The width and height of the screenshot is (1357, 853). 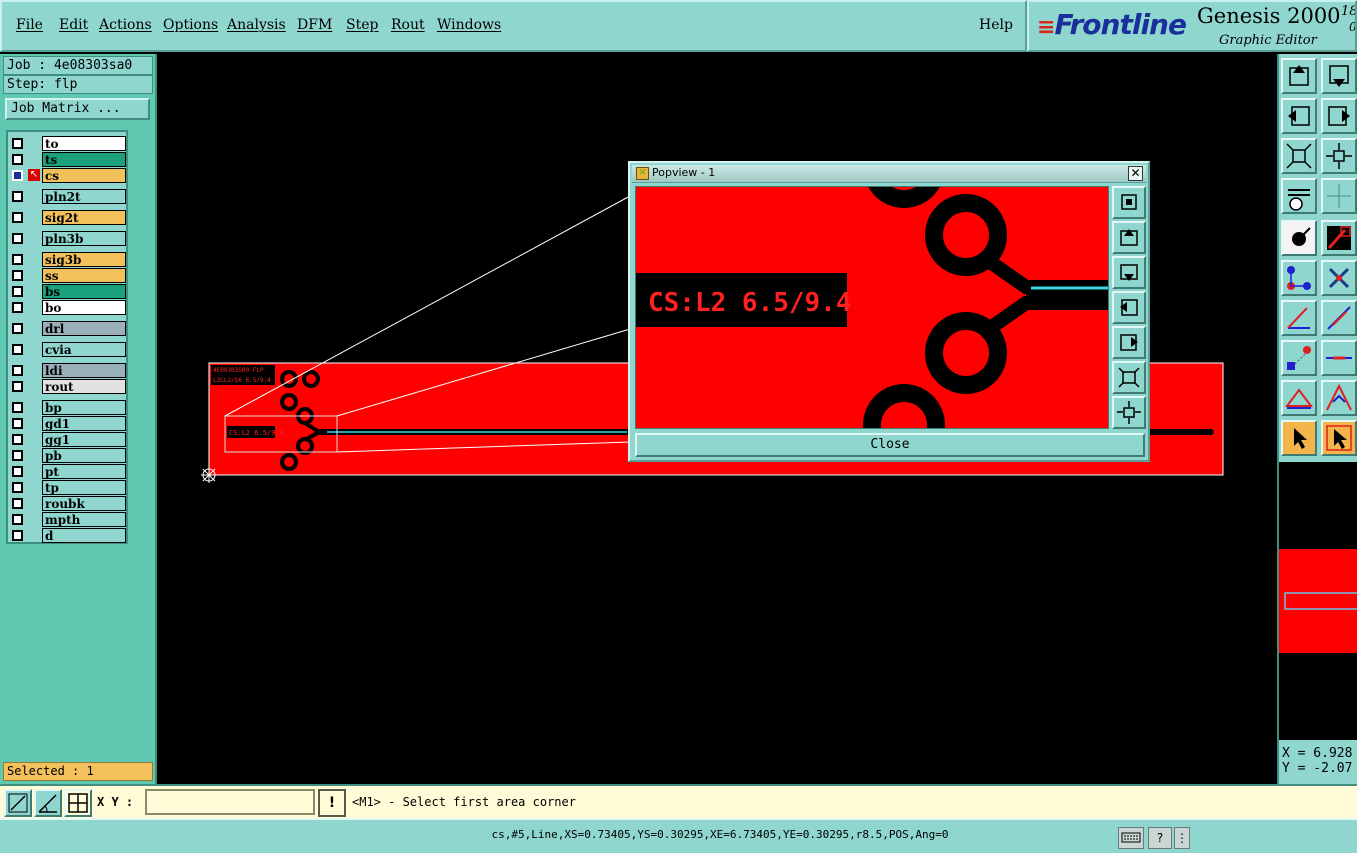 What do you see at coordinates (84, 519) in the screenshot?
I see `layer-name: mpth` at bounding box center [84, 519].